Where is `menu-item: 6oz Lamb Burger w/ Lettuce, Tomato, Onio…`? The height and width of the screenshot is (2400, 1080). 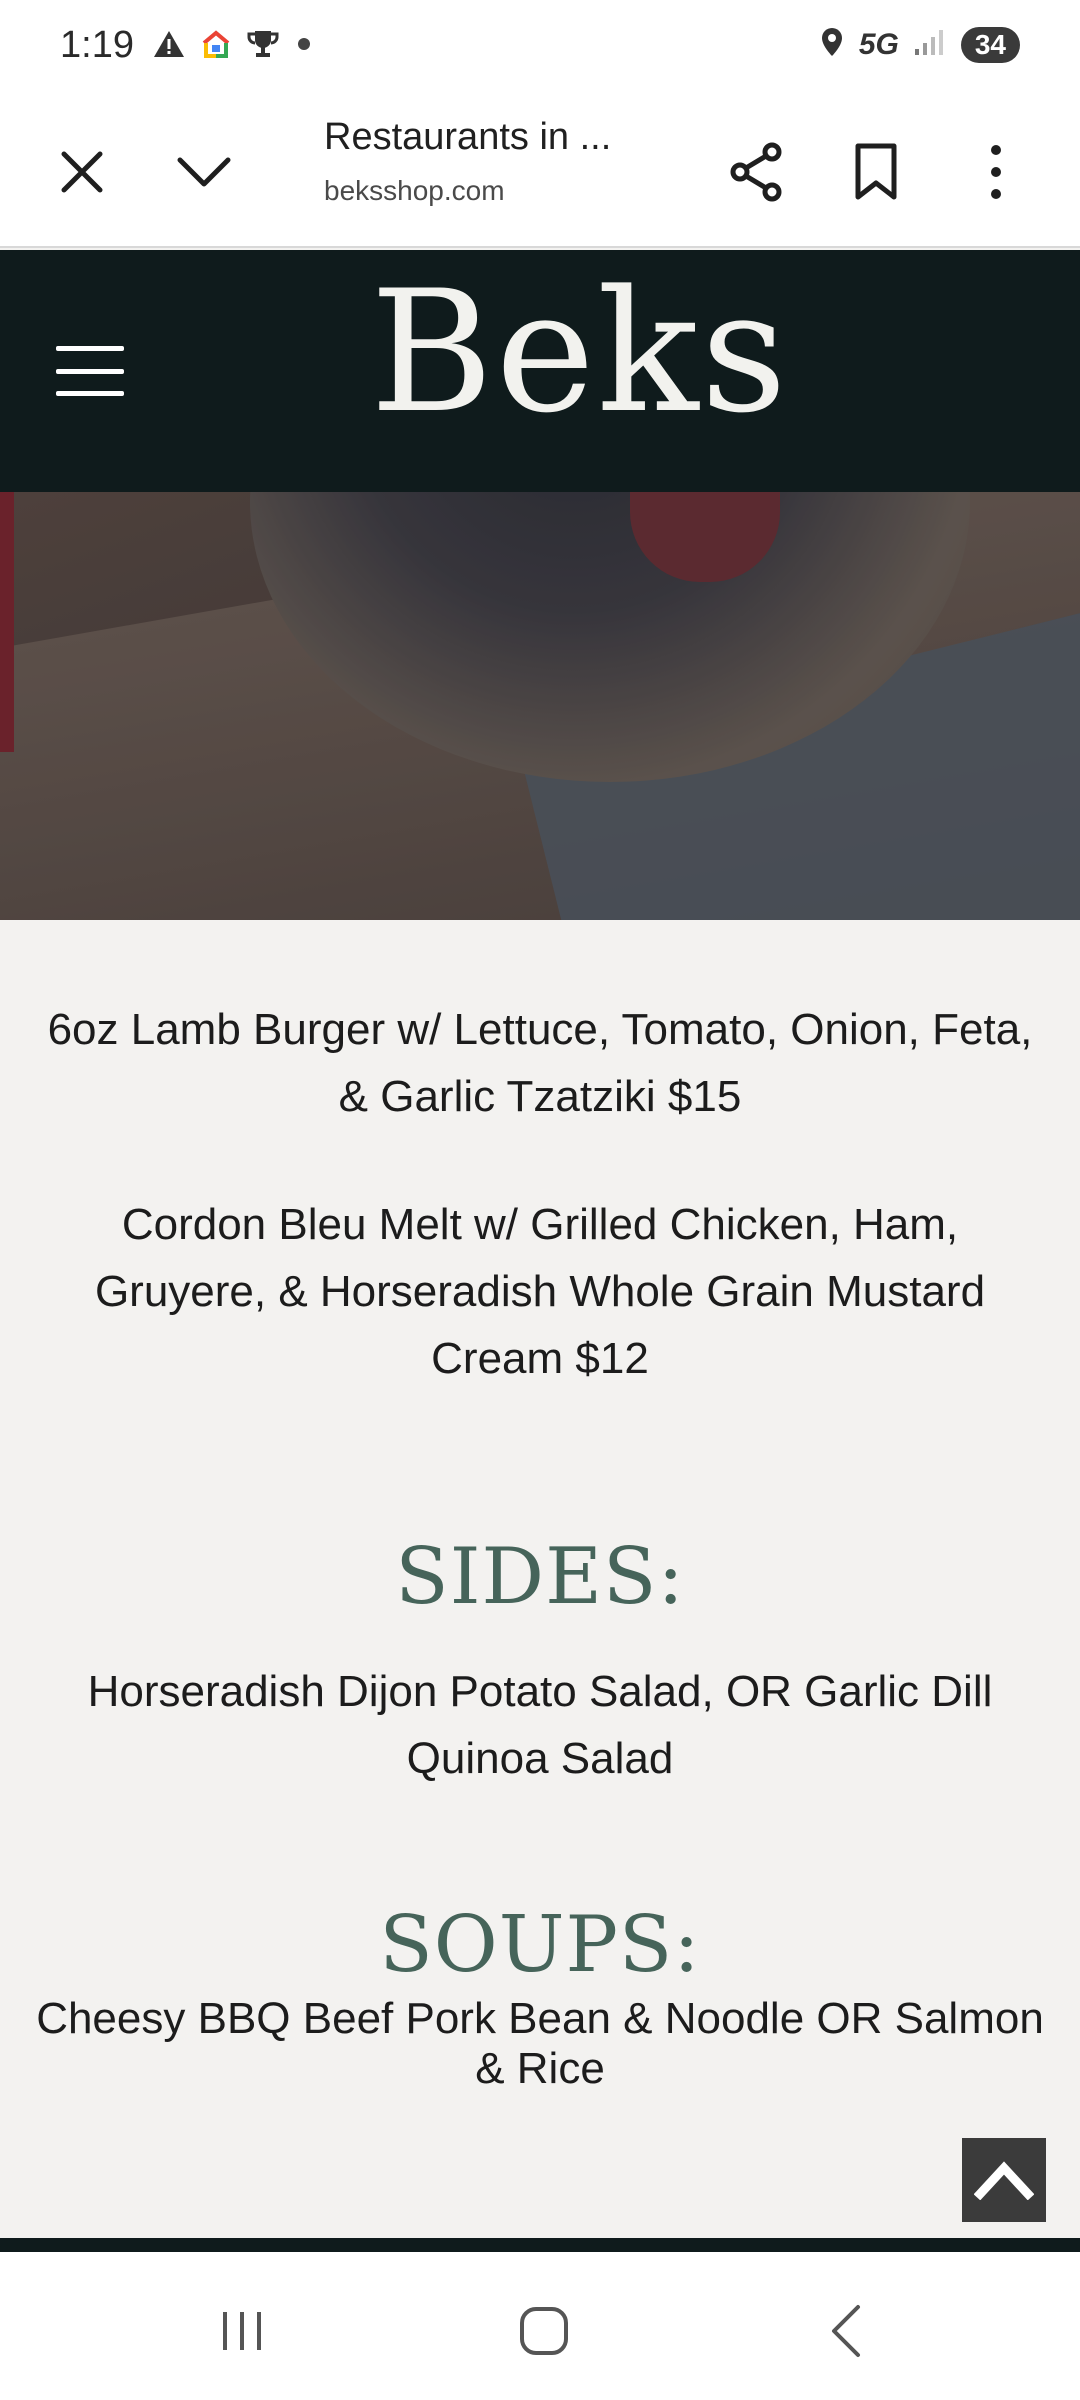 menu-item: 6oz Lamb Burger w/ Lettuce, Tomato, Onio… is located at coordinates (540, 1063).